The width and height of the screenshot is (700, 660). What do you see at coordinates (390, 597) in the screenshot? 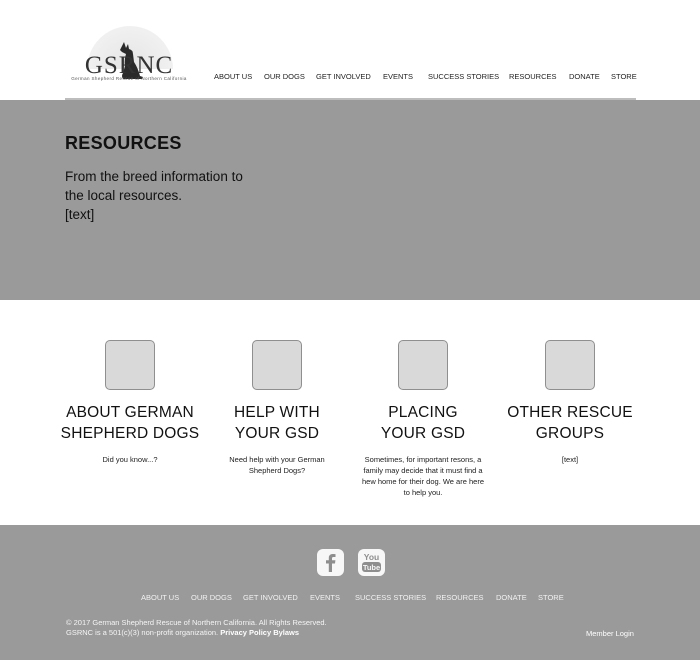
I see `footer-nav-success-stories: SUCCESS STORIES` at bounding box center [390, 597].